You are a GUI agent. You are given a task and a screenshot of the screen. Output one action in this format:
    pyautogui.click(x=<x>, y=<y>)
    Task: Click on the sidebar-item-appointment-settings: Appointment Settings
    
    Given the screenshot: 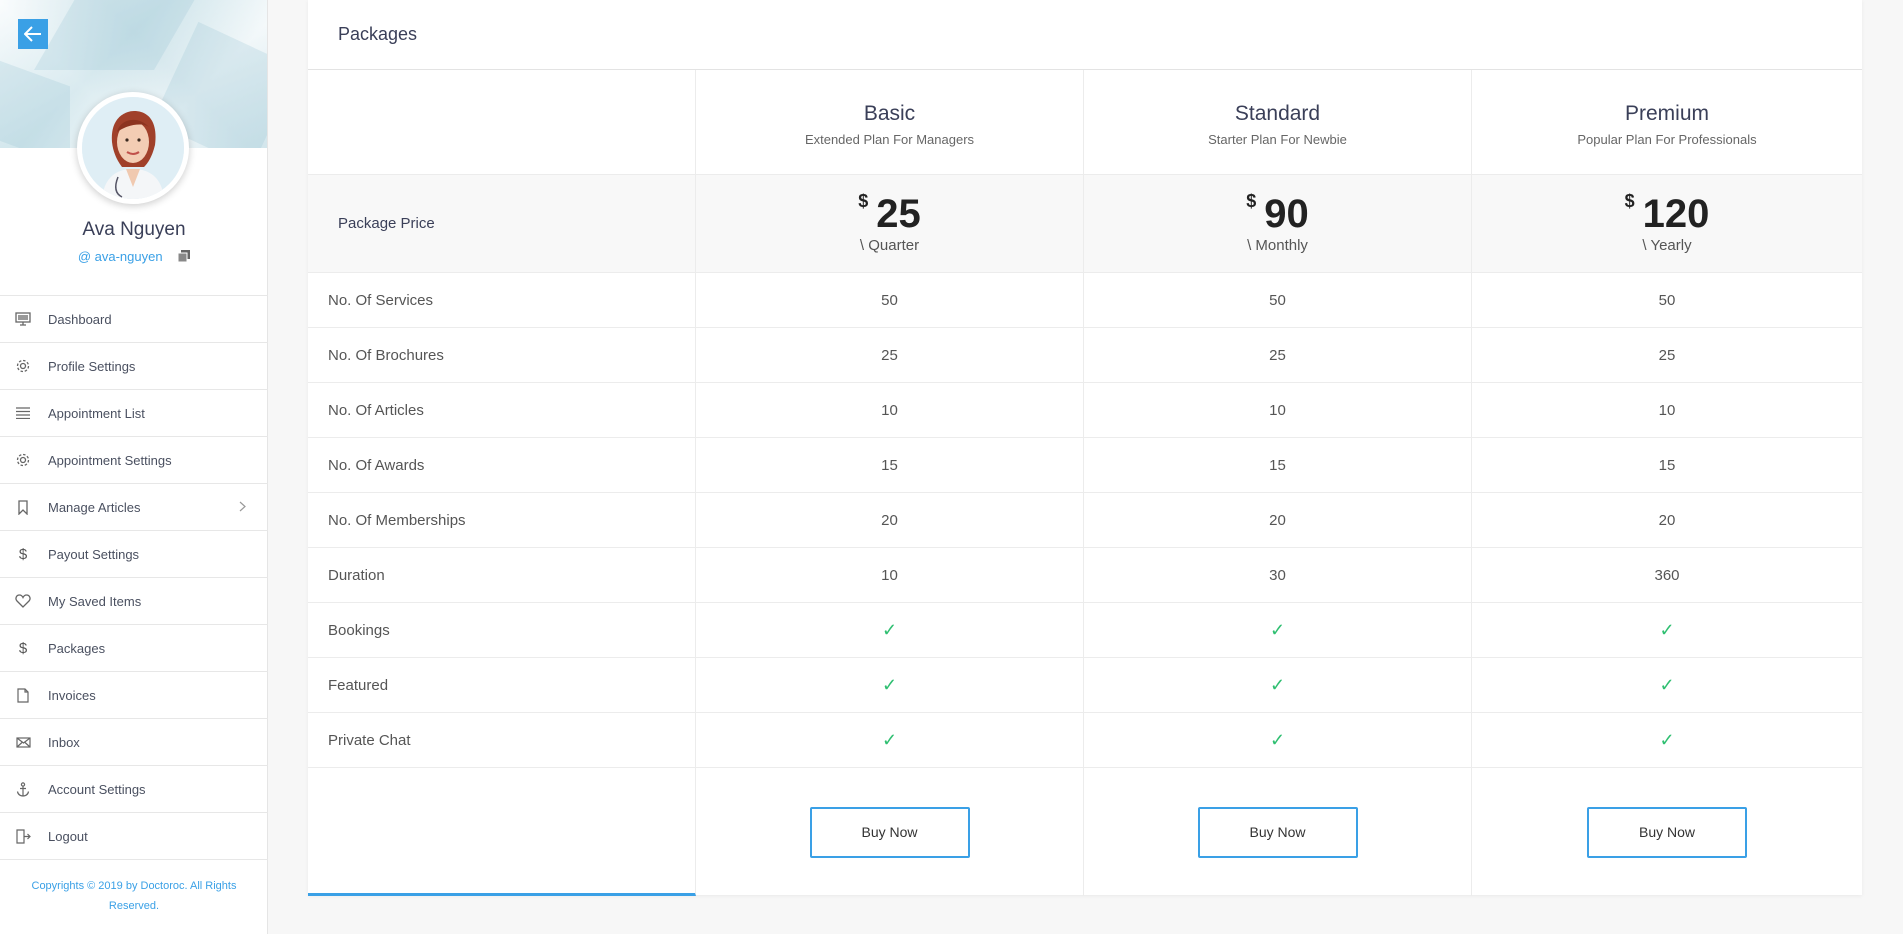 What is the action you would take?
    pyautogui.click(x=134, y=460)
    